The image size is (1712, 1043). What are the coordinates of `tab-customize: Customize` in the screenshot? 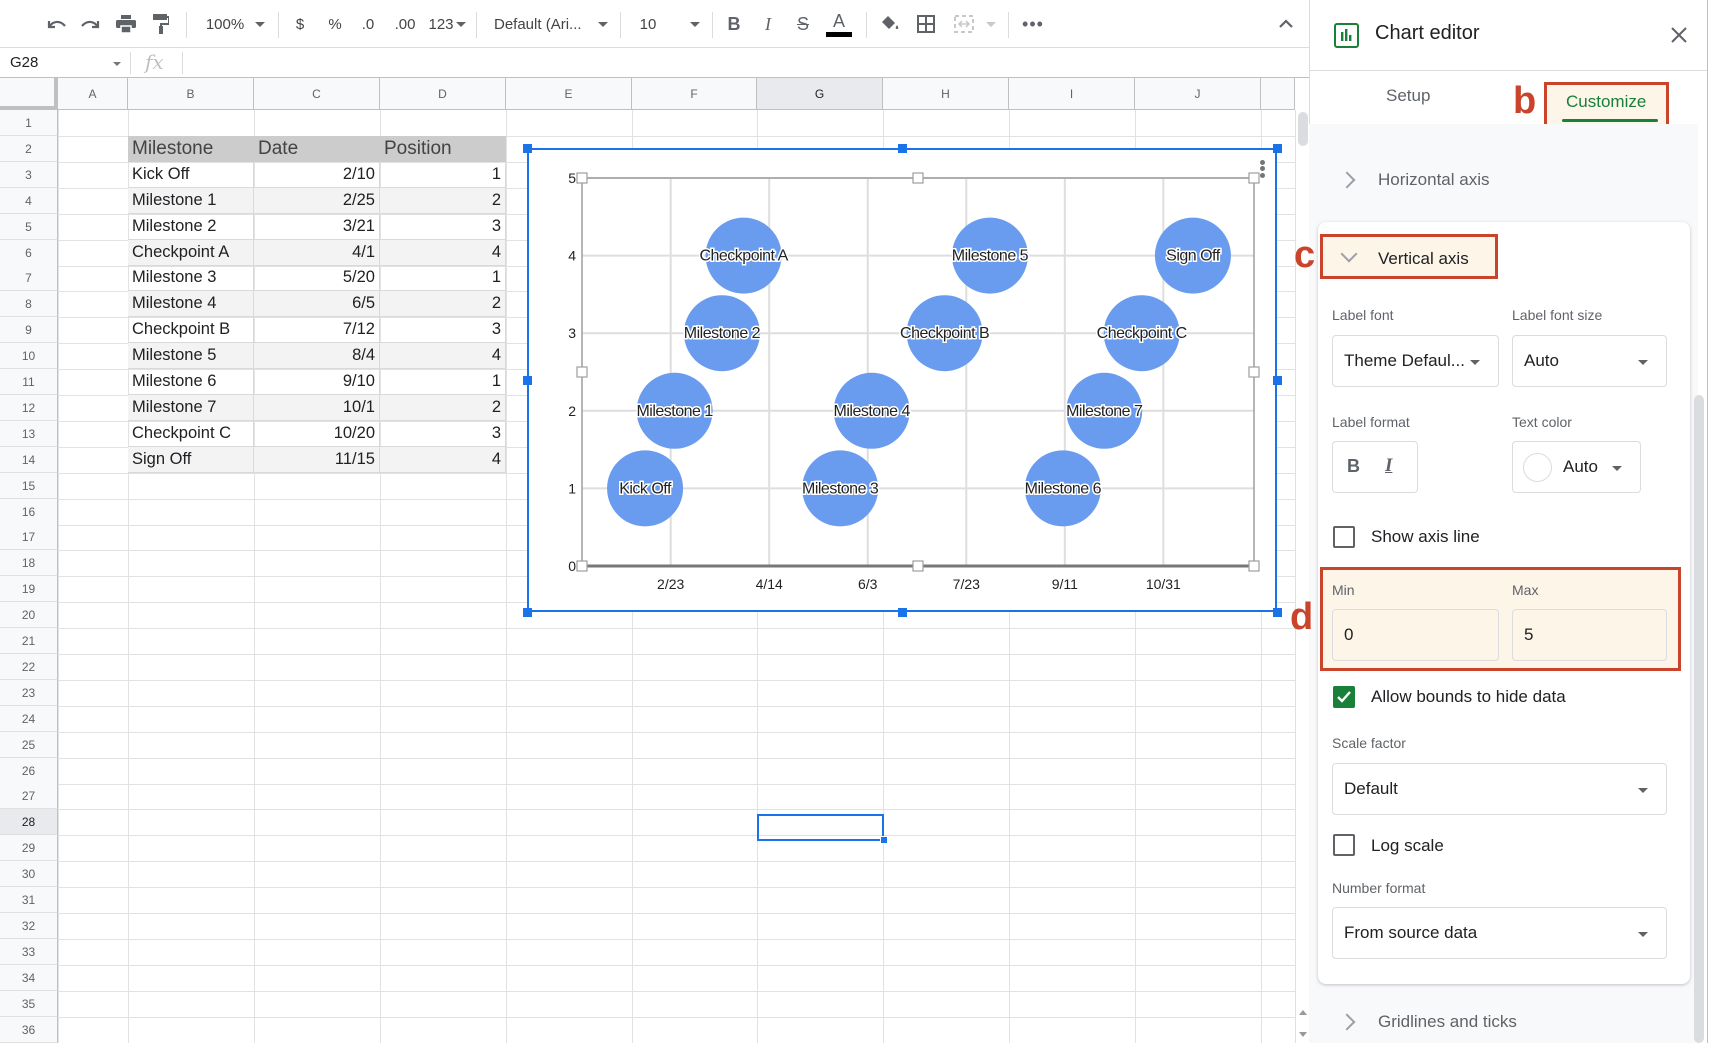 It's located at (1606, 102).